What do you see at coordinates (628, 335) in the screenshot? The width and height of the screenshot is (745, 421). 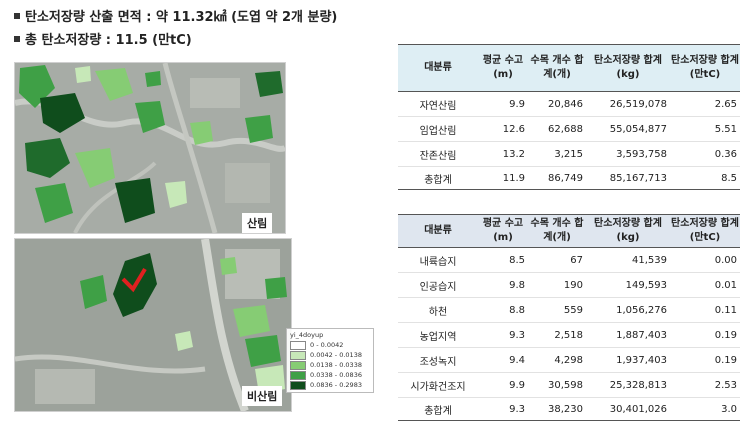 I see `cell-carbon-kg: 1,887,403` at bounding box center [628, 335].